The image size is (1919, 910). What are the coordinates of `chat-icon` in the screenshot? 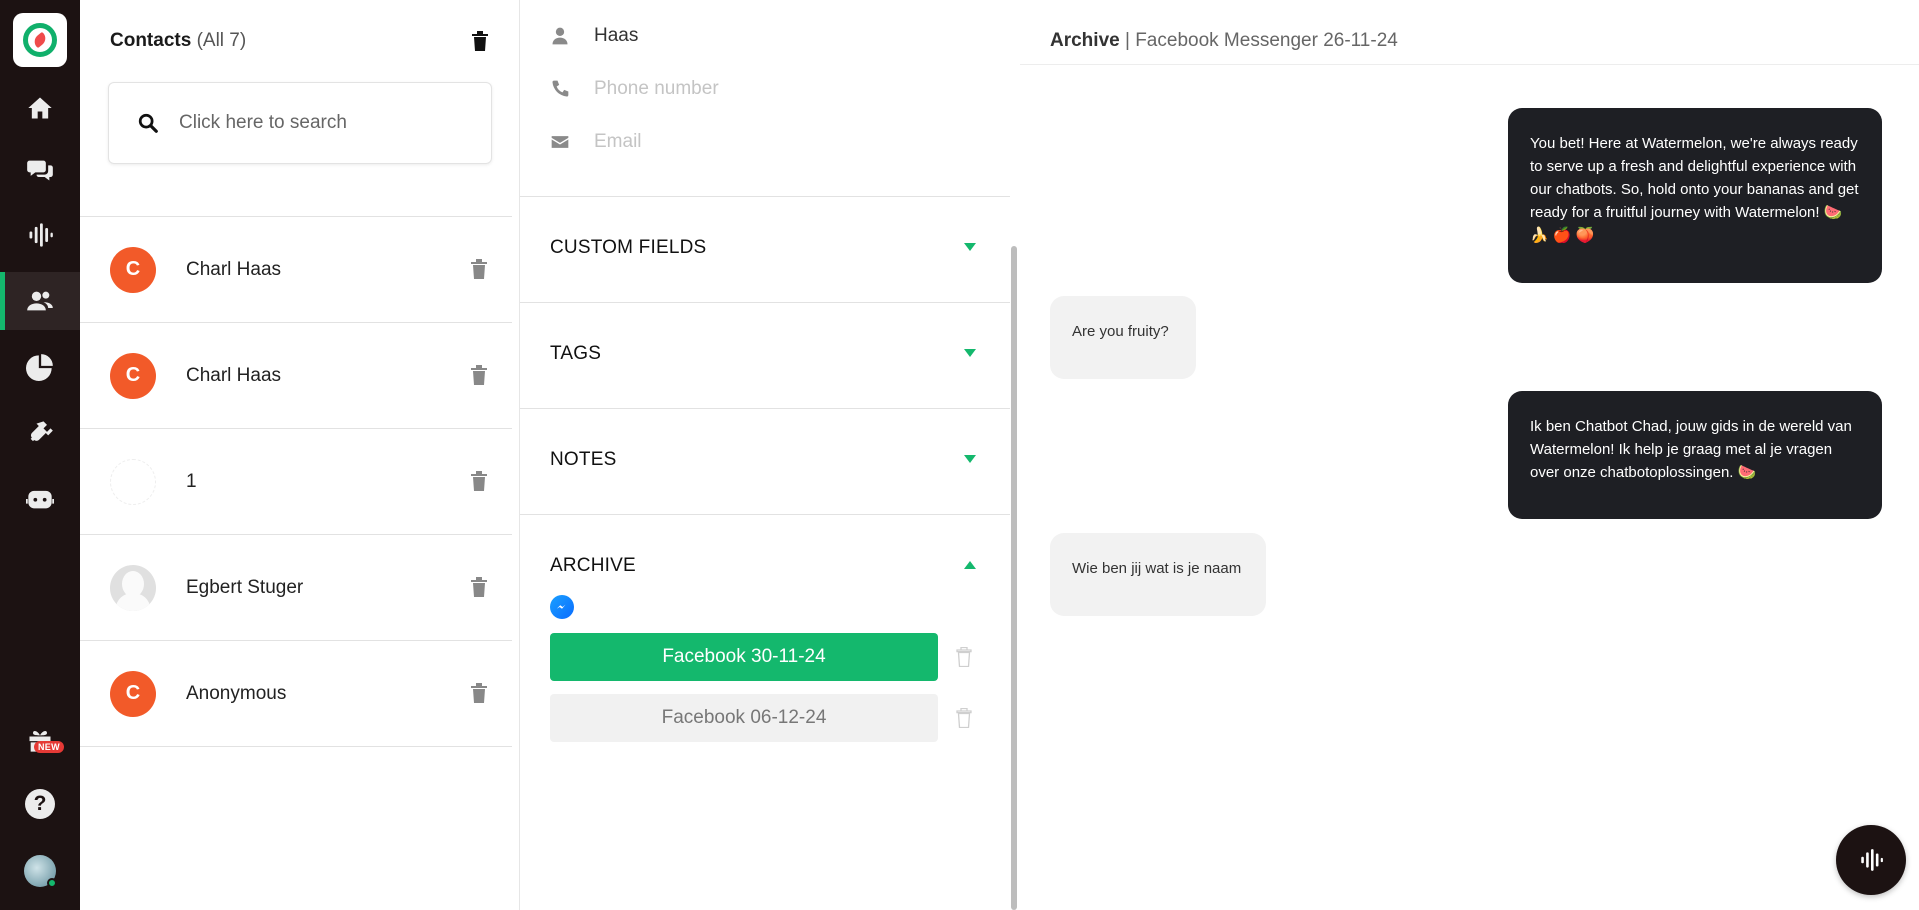 It's located at (40, 170).